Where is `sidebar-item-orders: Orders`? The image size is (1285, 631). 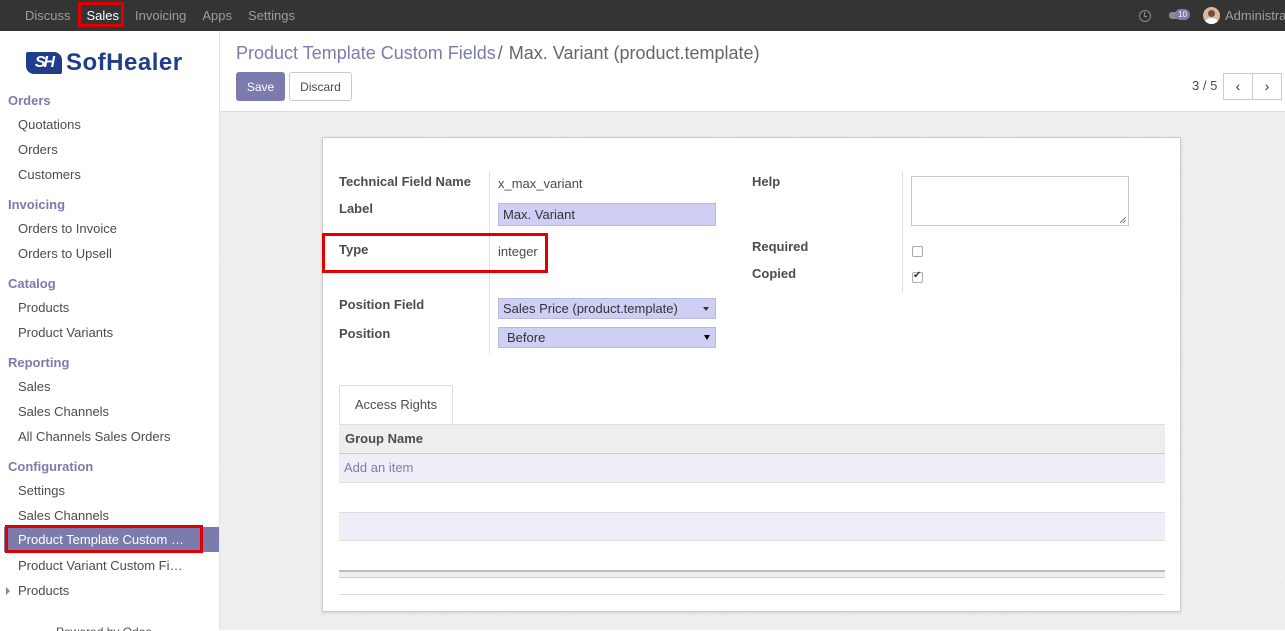
sidebar-item-orders: Orders is located at coordinates (38, 149).